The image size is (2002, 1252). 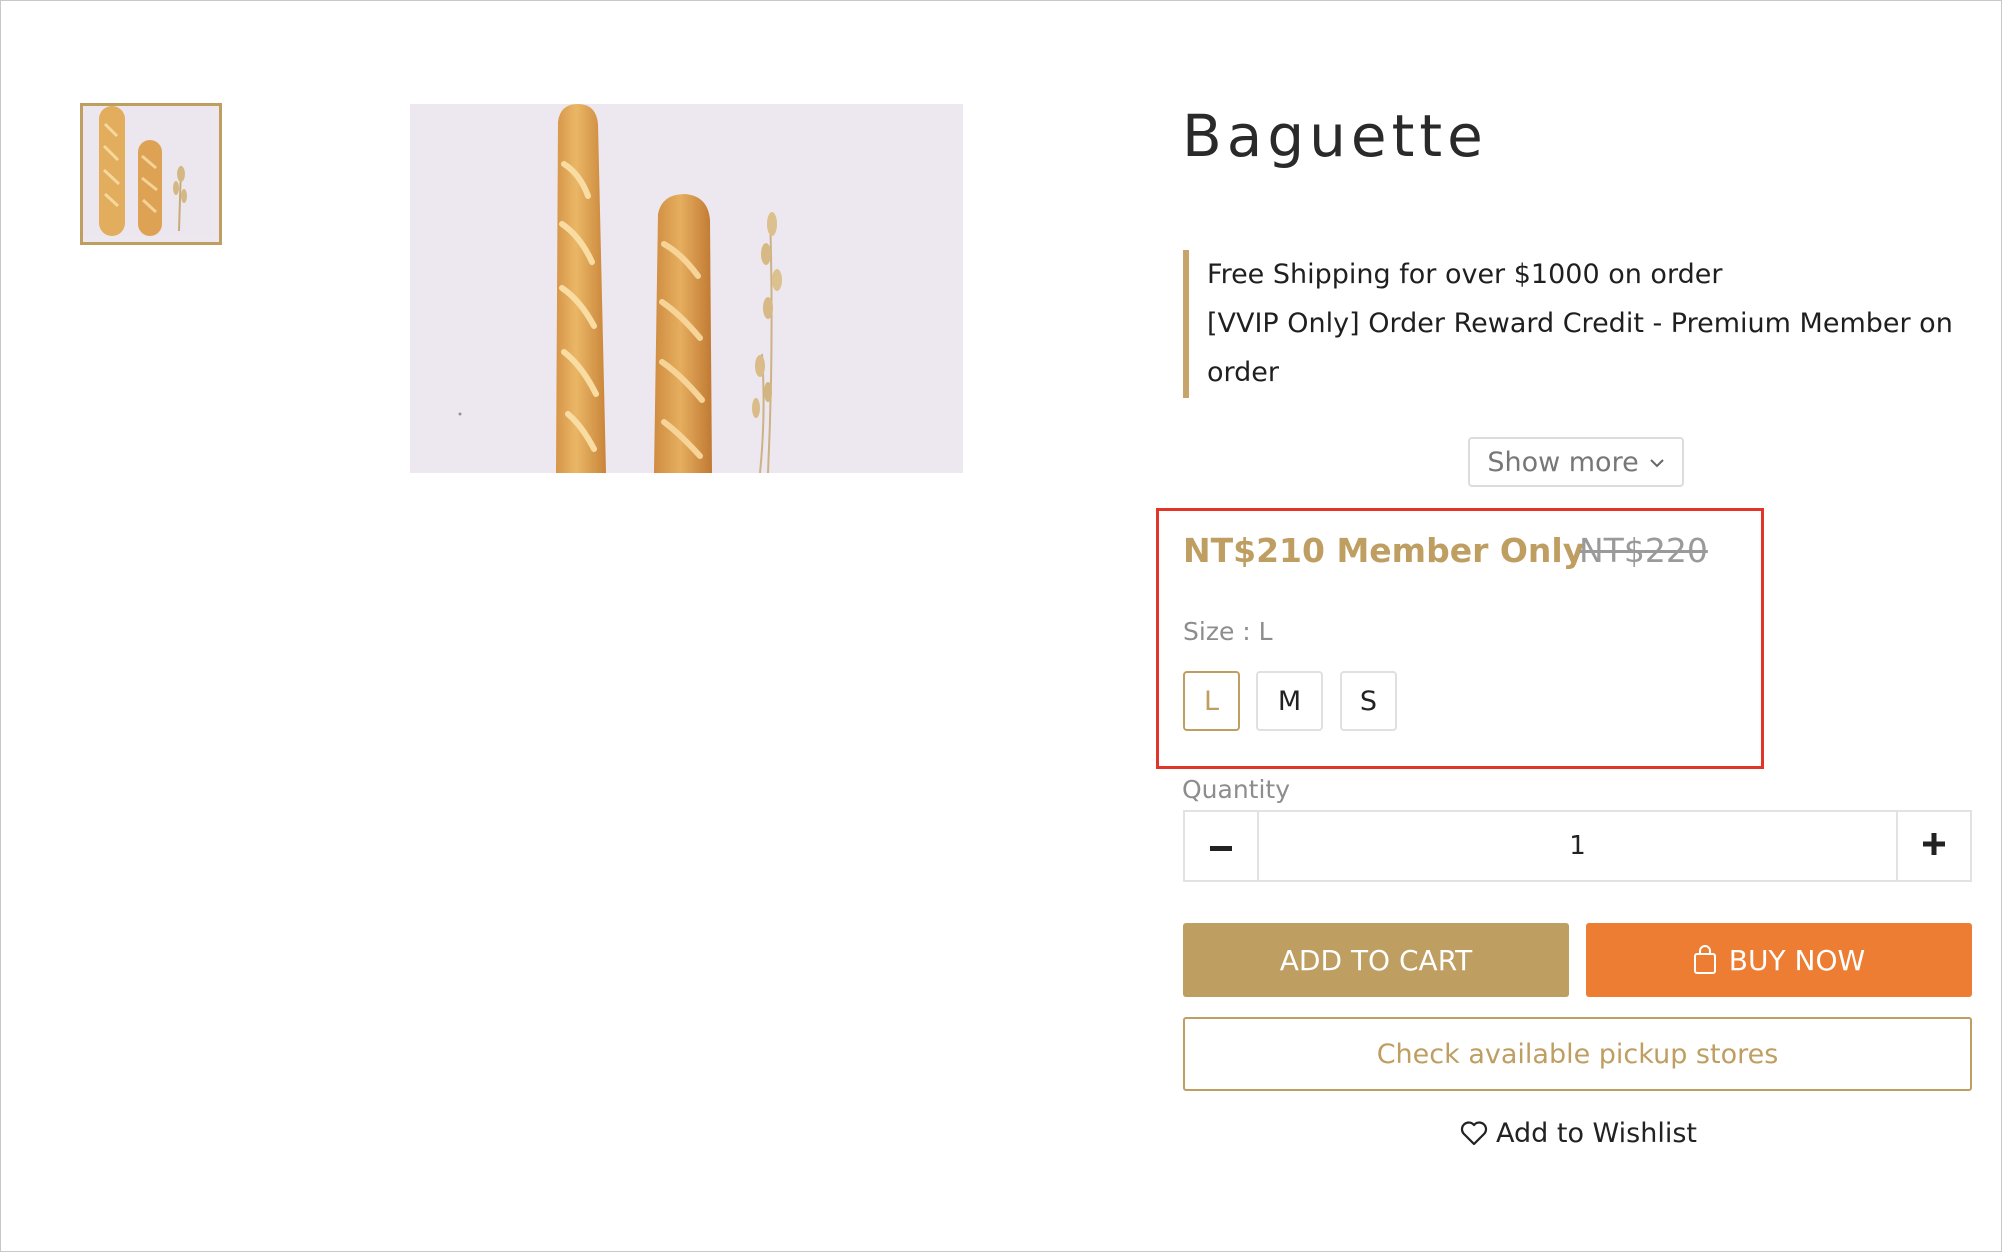 What do you see at coordinates (1577, 1054) in the screenshot?
I see `check-pickup-stores-button: Check available pickup stores` at bounding box center [1577, 1054].